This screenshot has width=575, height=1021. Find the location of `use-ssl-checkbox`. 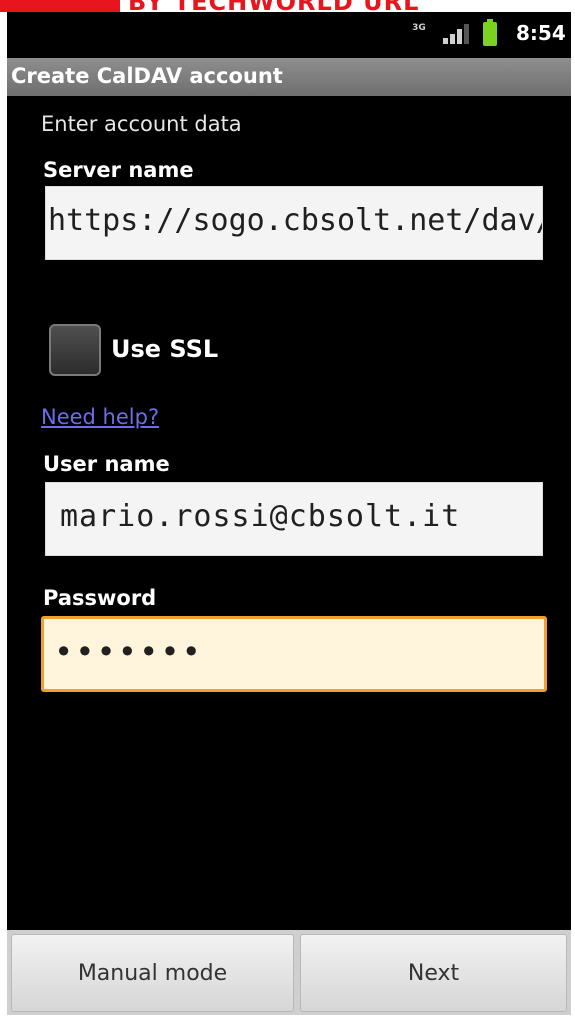

use-ssl-checkbox is located at coordinates (75, 350).